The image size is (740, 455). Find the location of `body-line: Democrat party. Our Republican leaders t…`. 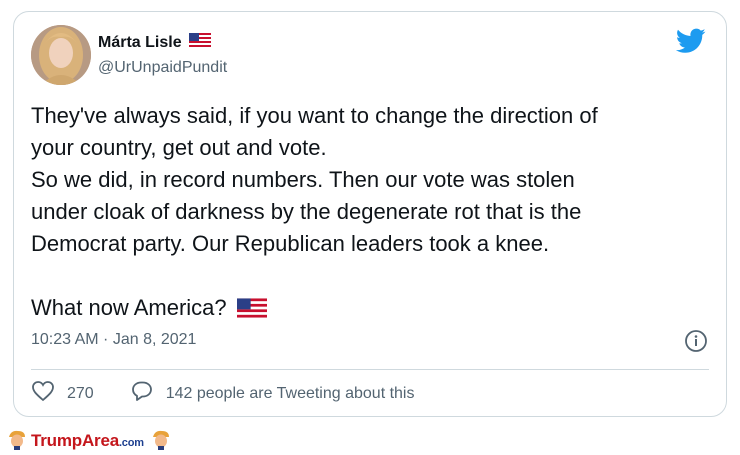

body-line: Democrat party. Our Republican leaders t… is located at coordinates (290, 243).